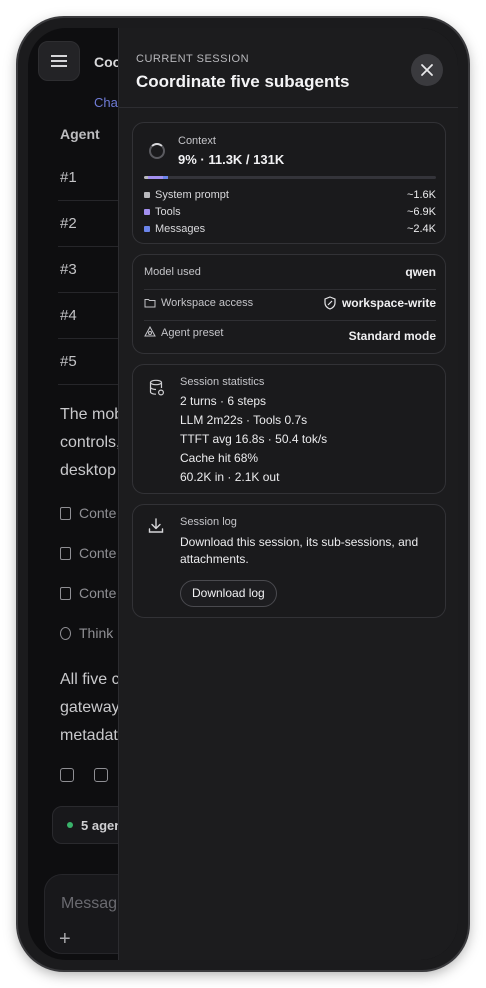 Image resolution: width=486 pixels, height=988 pixels. I want to click on close-button, so click(427, 70).